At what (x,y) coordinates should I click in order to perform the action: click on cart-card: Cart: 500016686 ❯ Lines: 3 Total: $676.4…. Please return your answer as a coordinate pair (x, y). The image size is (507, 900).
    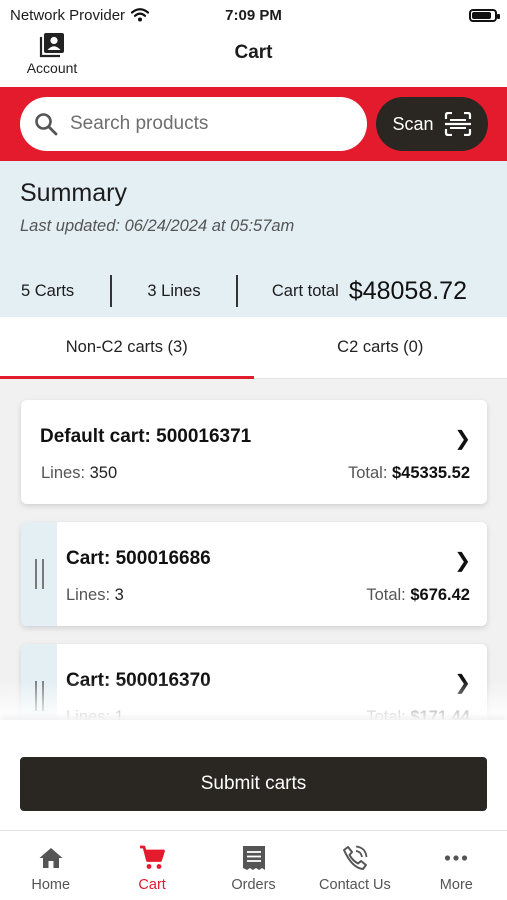
    Looking at the image, I should click on (254, 574).